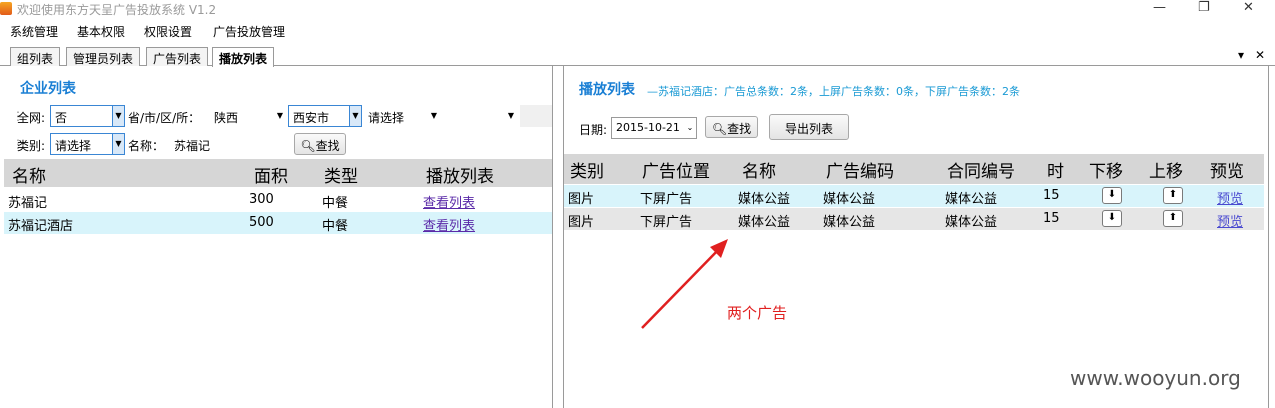 This screenshot has height=408, width=1275. Describe the element at coordinates (648, 127) in the screenshot. I see `date-value: 2015-10-21` at that location.